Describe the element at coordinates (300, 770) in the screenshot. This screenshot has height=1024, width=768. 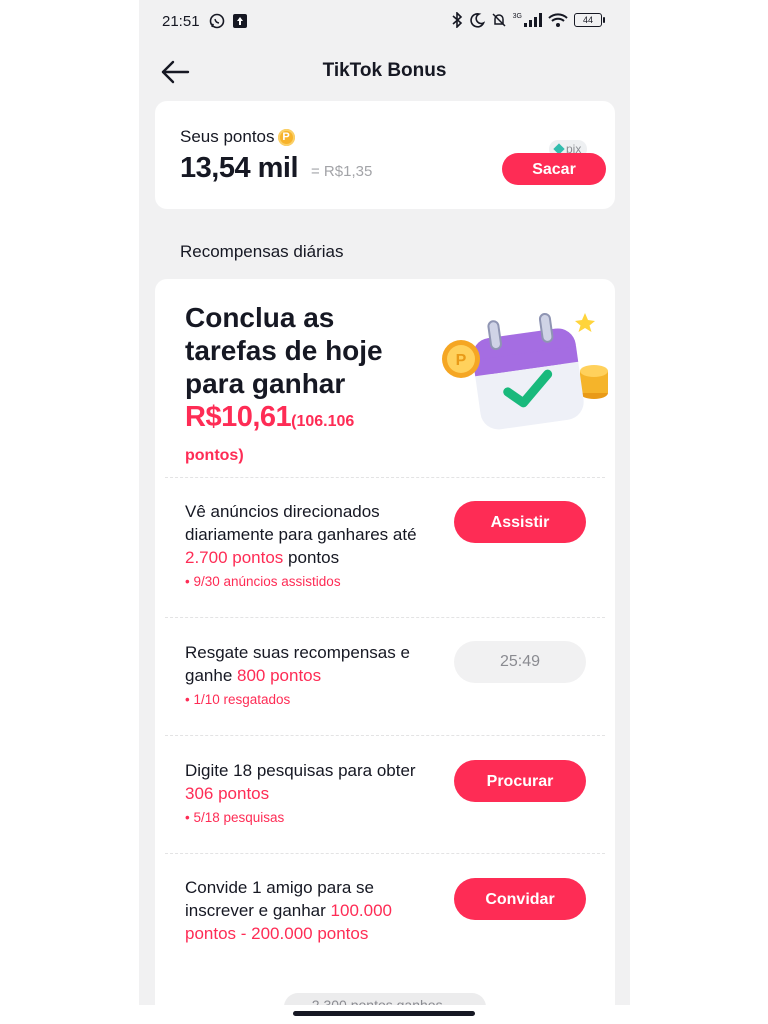
I see `task-text-part: Digite 18 pesquisas para obter` at that location.